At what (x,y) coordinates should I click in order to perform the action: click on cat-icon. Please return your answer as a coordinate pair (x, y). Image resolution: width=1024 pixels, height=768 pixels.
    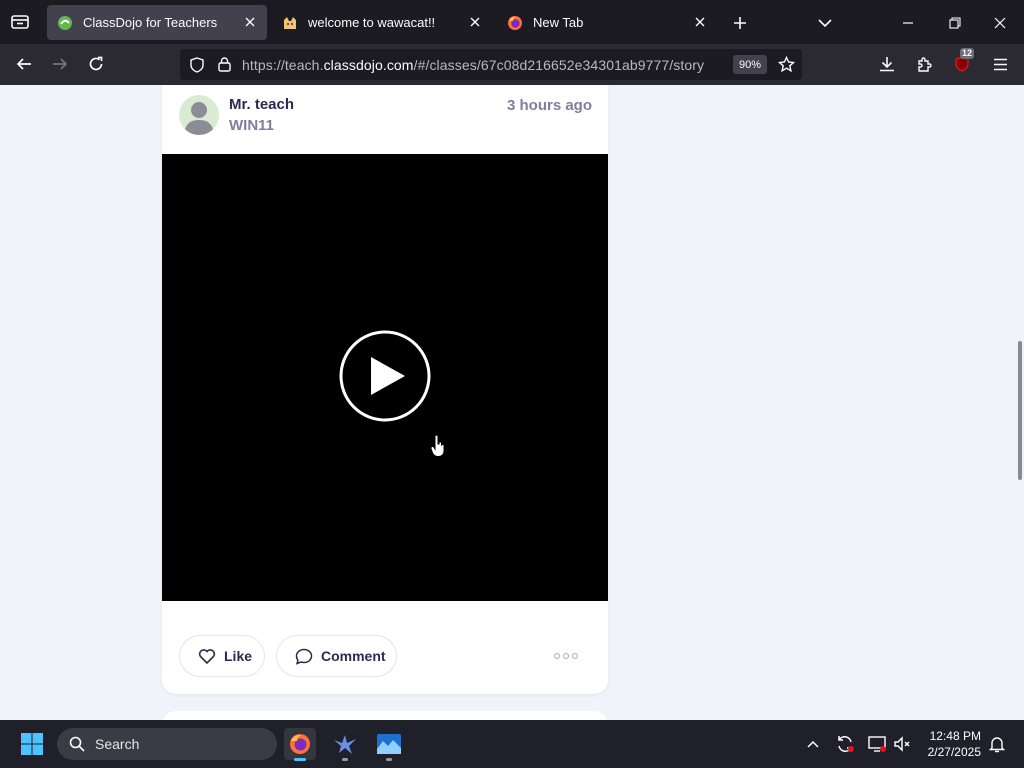
    Looking at the image, I should click on (290, 22).